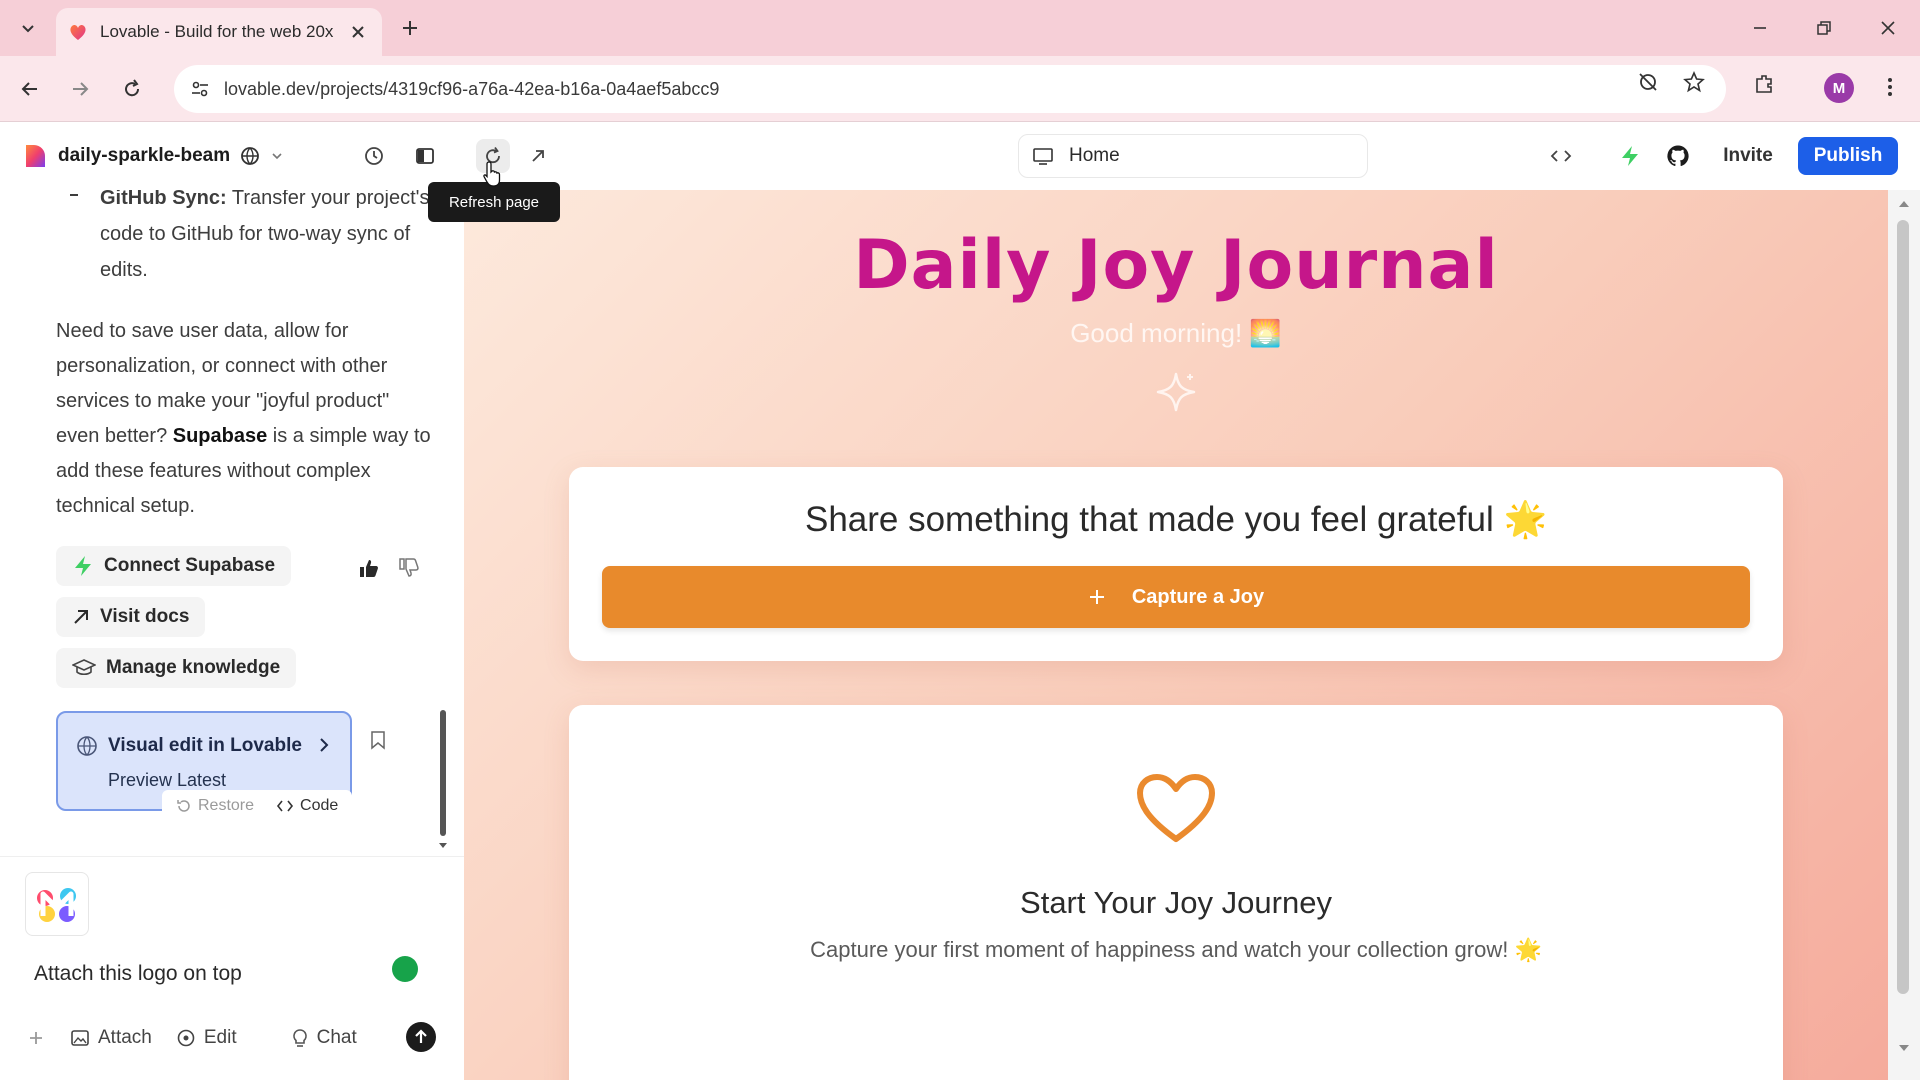 The width and height of the screenshot is (1920, 1080). What do you see at coordinates (336, 1037) in the screenshot?
I see `chat-label: Chat` at bounding box center [336, 1037].